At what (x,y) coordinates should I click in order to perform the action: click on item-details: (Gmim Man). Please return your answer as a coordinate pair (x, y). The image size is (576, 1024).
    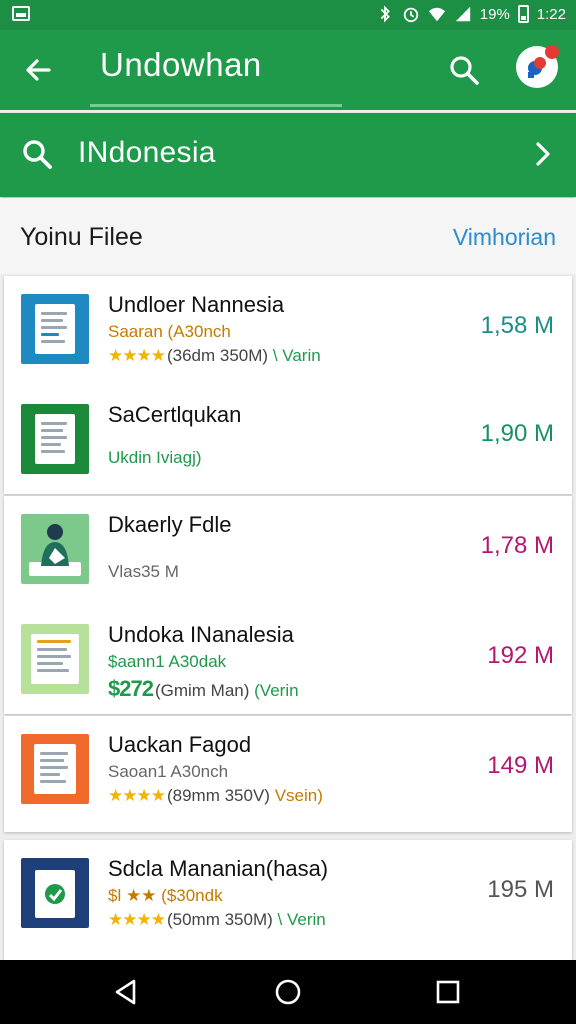
    Looking at the image, I should click on (202, 690).